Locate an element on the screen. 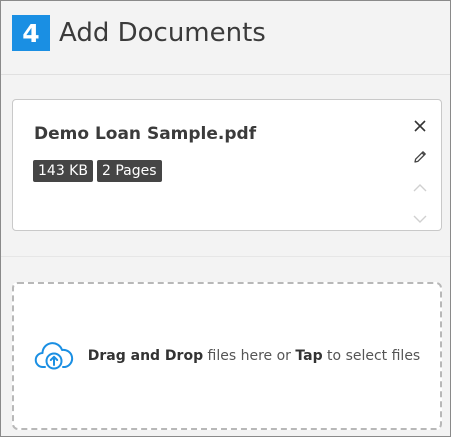 This screenshot has height=437, width=451. file-name: Demo Loan Sample.pdf is located at coordinates (145, 134).